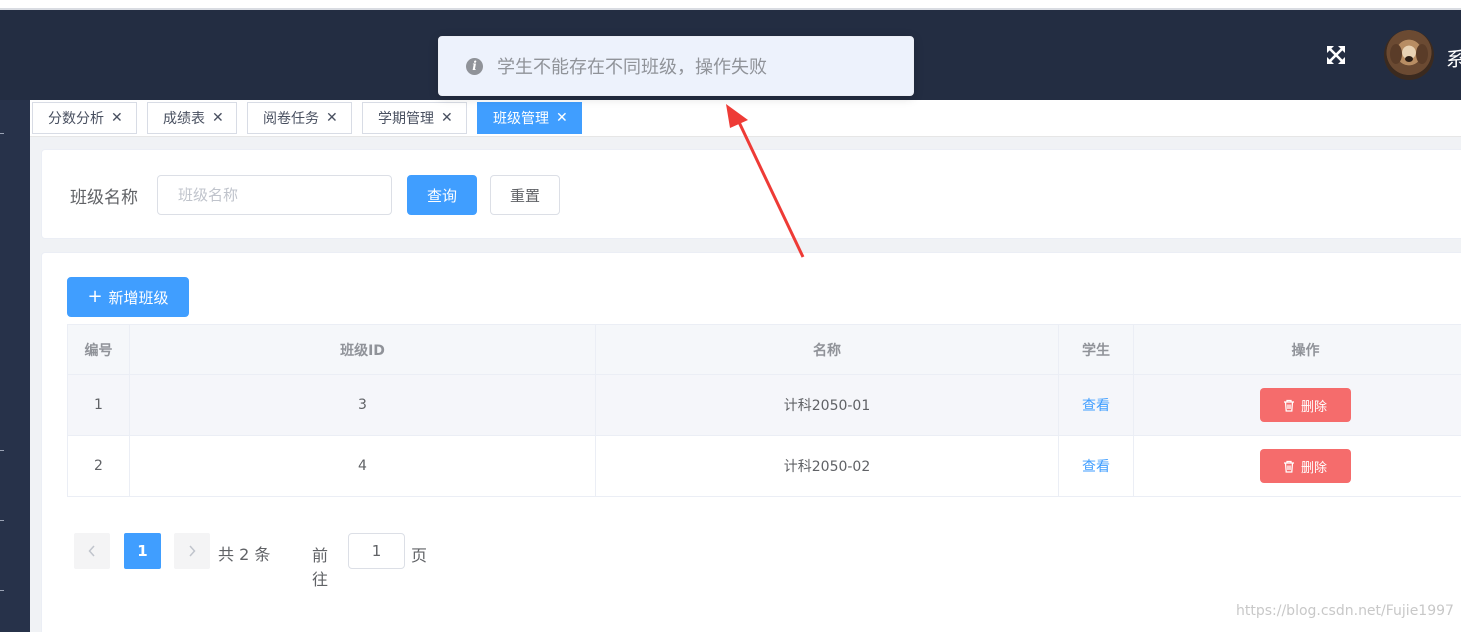 The width and height of the screenshot is (1461, 632). What do you see at coordinates (15, 366) in the screenshot?
I see `sidebar` at bounding box center [15, 366].